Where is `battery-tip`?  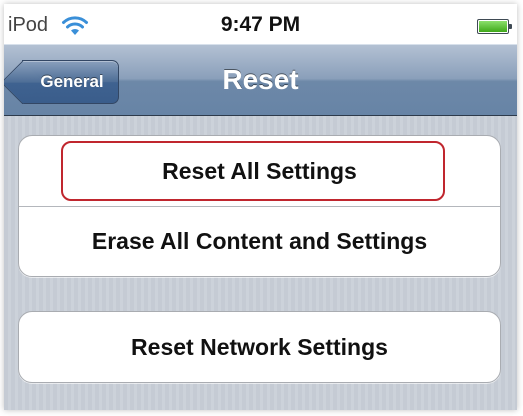 battery-tip is located at coordinates (510, 26).